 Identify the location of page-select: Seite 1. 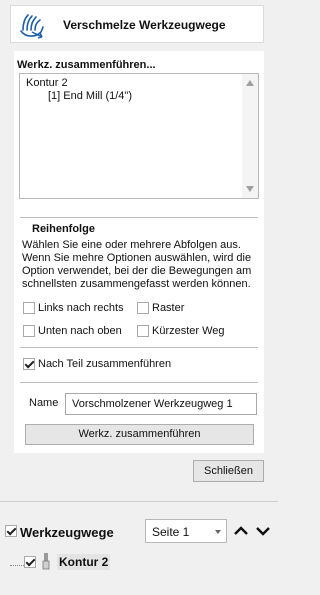
(186, 531).